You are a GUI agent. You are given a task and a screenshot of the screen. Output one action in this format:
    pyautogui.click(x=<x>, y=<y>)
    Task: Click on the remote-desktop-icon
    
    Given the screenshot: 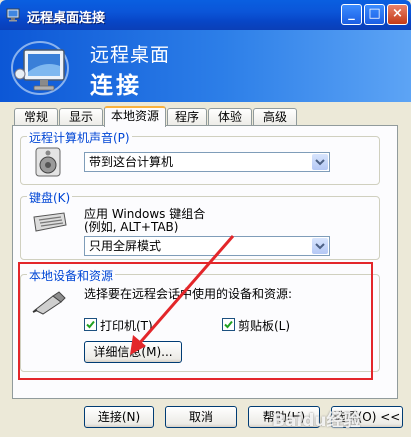 What is the action you would take?
    pyautogui.click(x=13, y=15)
    